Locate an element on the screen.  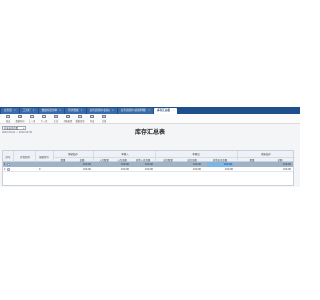
exit-icon: ⎋ is located at coordinates (8, 116).